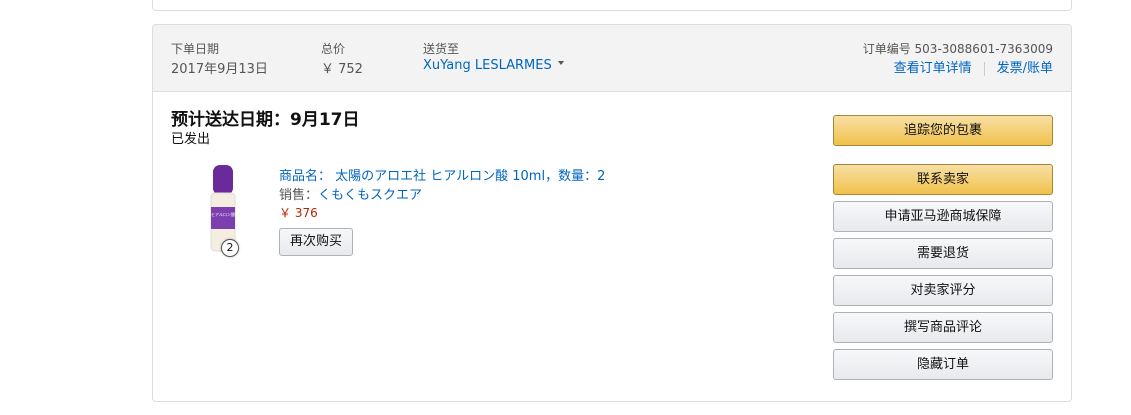 The width and height of the screenshot is (1131, 415). What do you see at coordinates (943, 364) in the screenshot?
I see `hide-order-button: 隐藏订单` at bounding box center [943, 364].